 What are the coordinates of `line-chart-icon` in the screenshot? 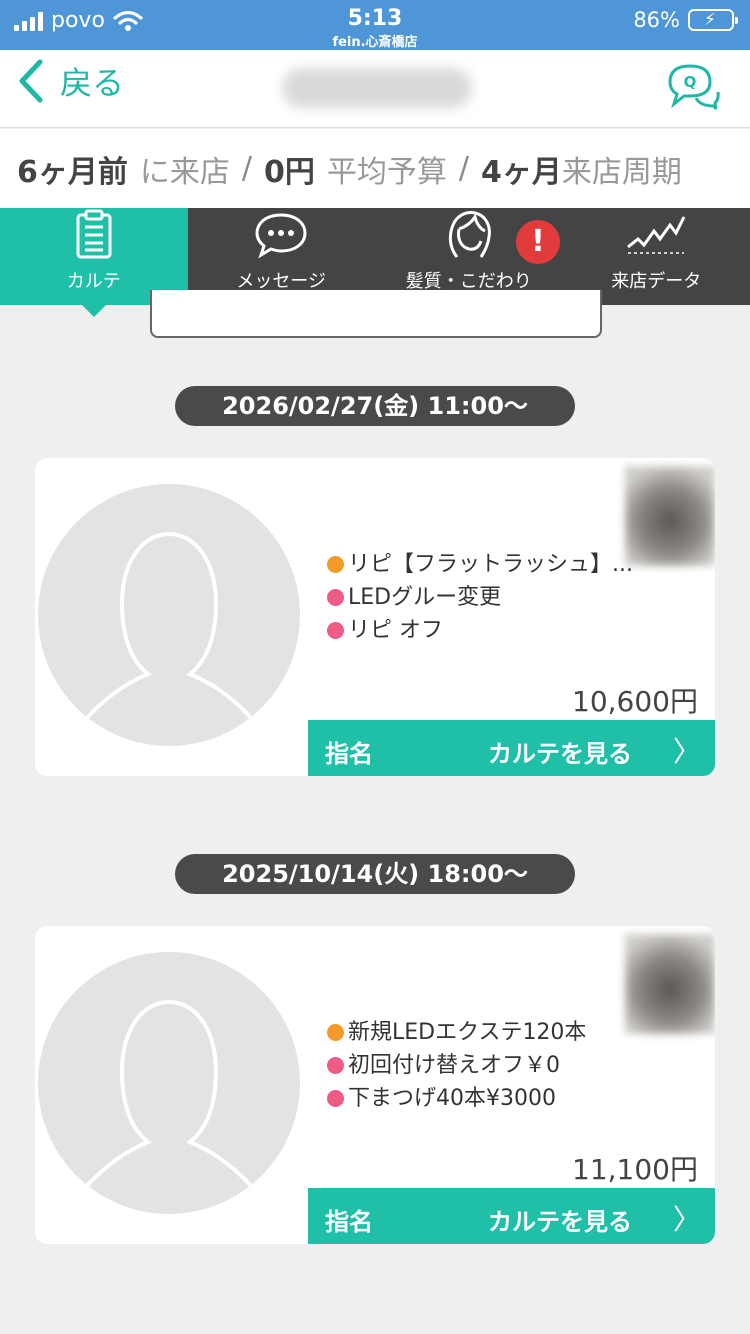 It's located at (656, 235).